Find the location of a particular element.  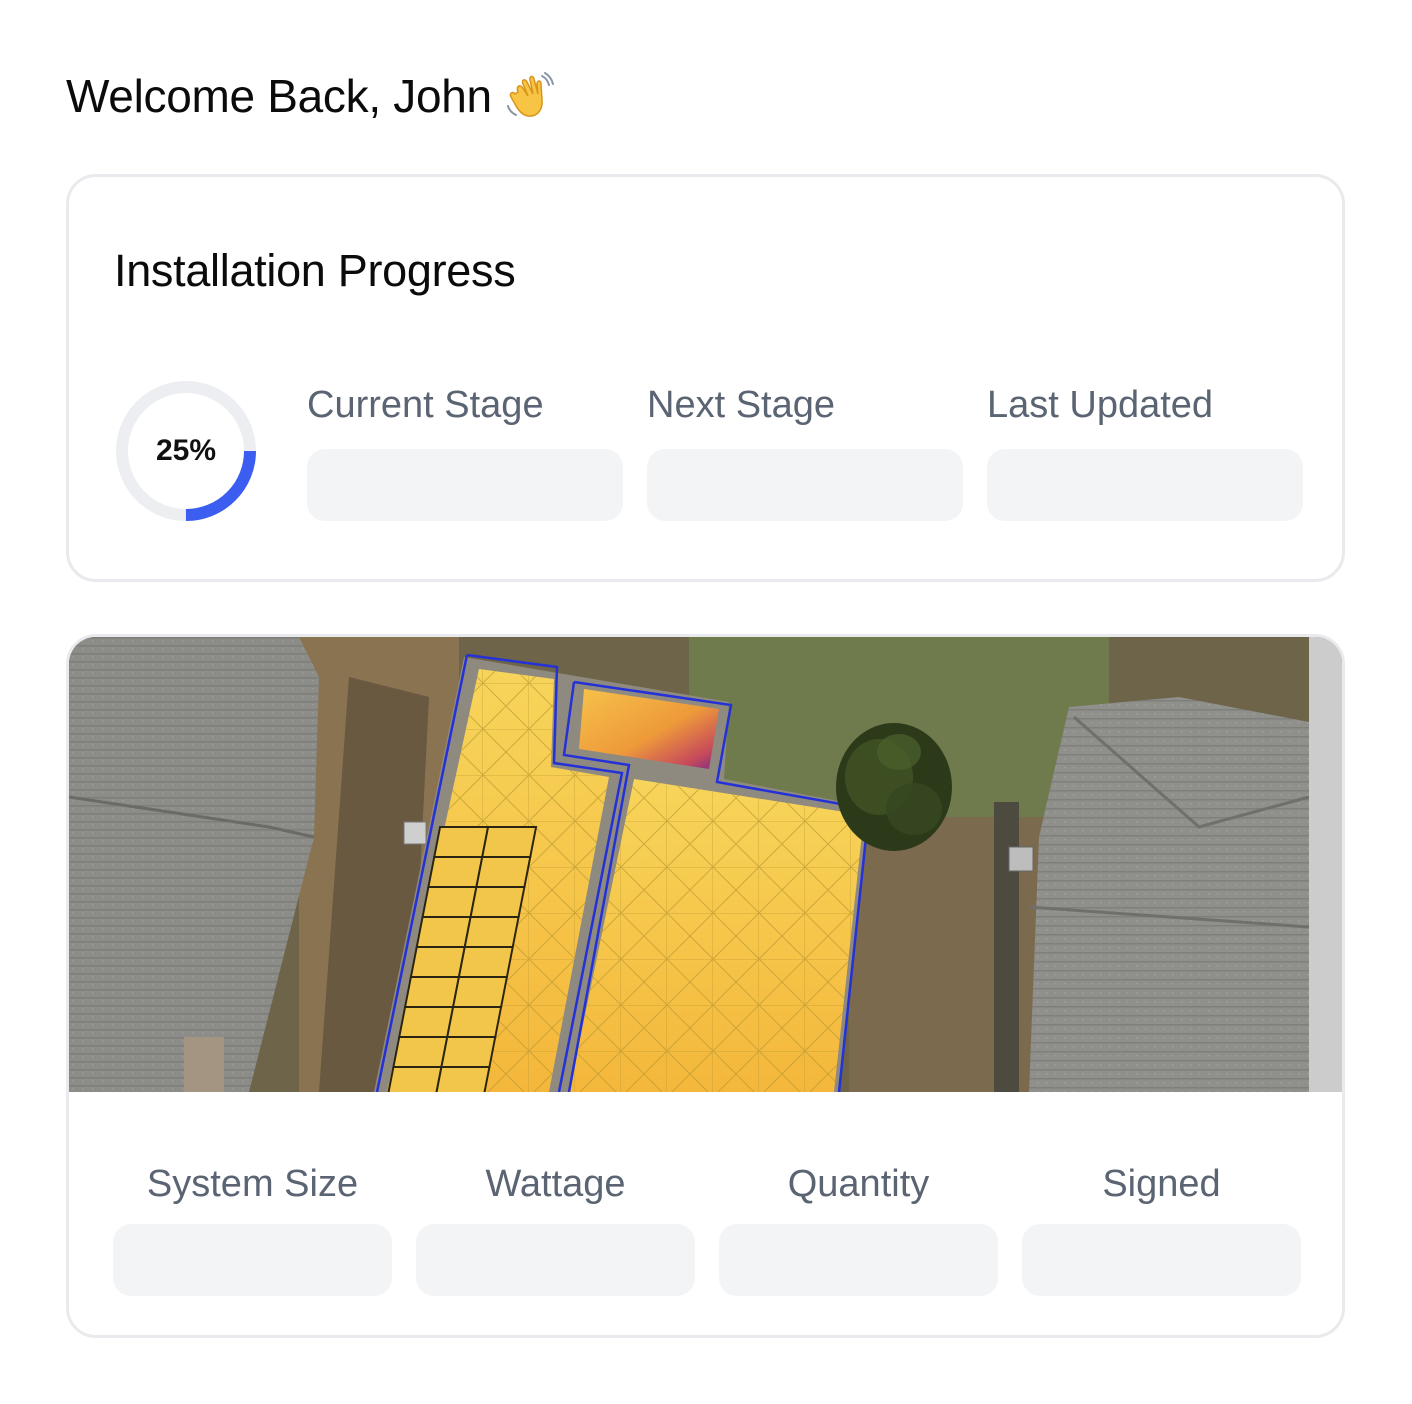

welcome-heading: Welcome Back, John is located at coordinates (311, 96).